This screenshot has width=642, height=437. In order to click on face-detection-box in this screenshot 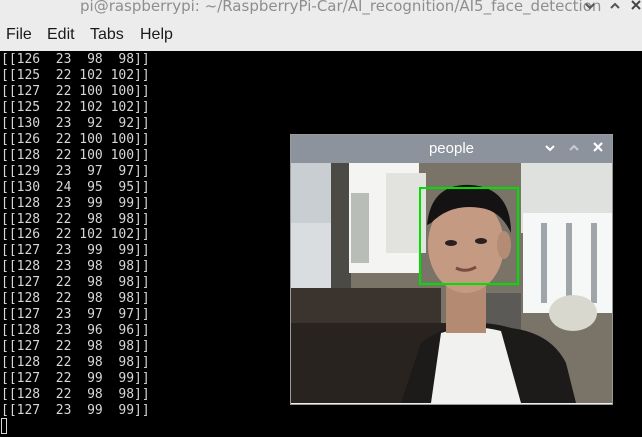, I will do `click(469, 236)`.